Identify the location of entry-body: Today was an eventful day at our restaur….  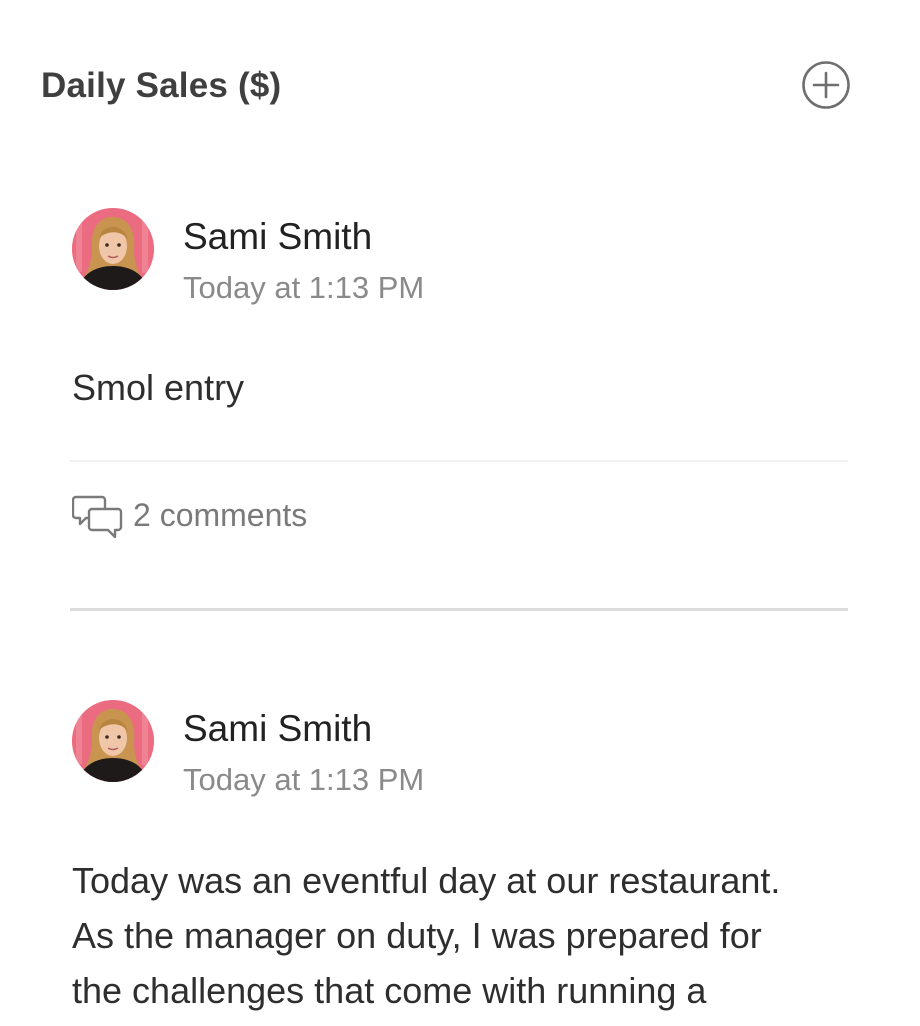
(467, 935).